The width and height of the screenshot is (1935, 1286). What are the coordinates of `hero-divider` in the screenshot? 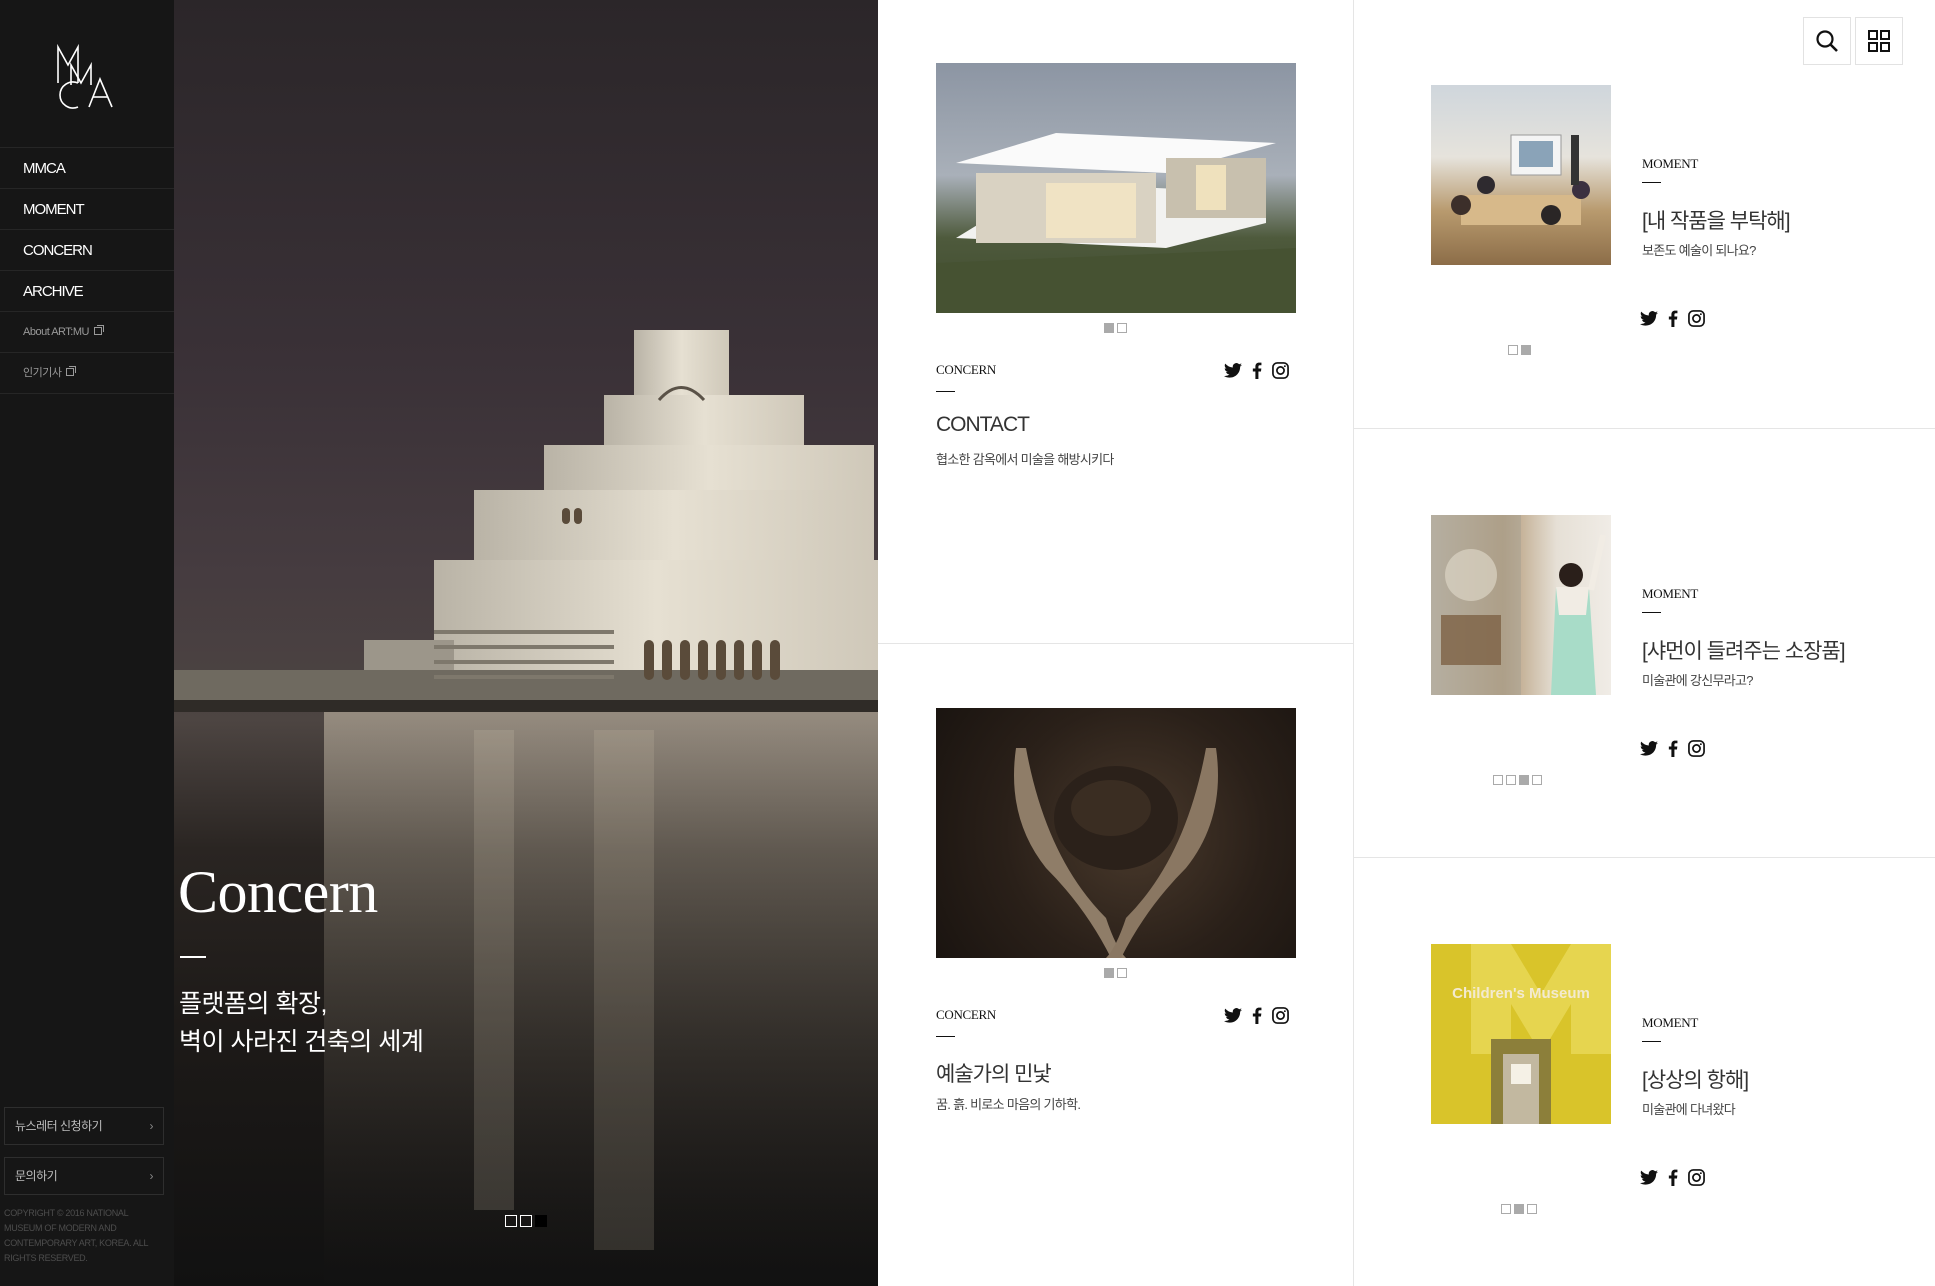 It's located at (193, 957).